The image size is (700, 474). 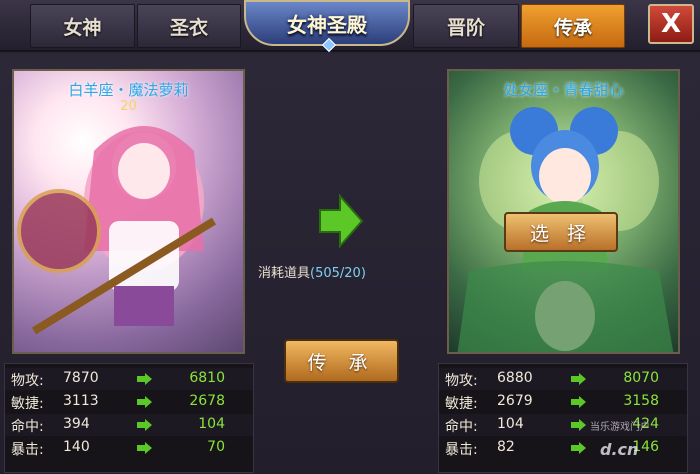 I want to click on stat-new-value: 2678, so click(x=207, y=401).